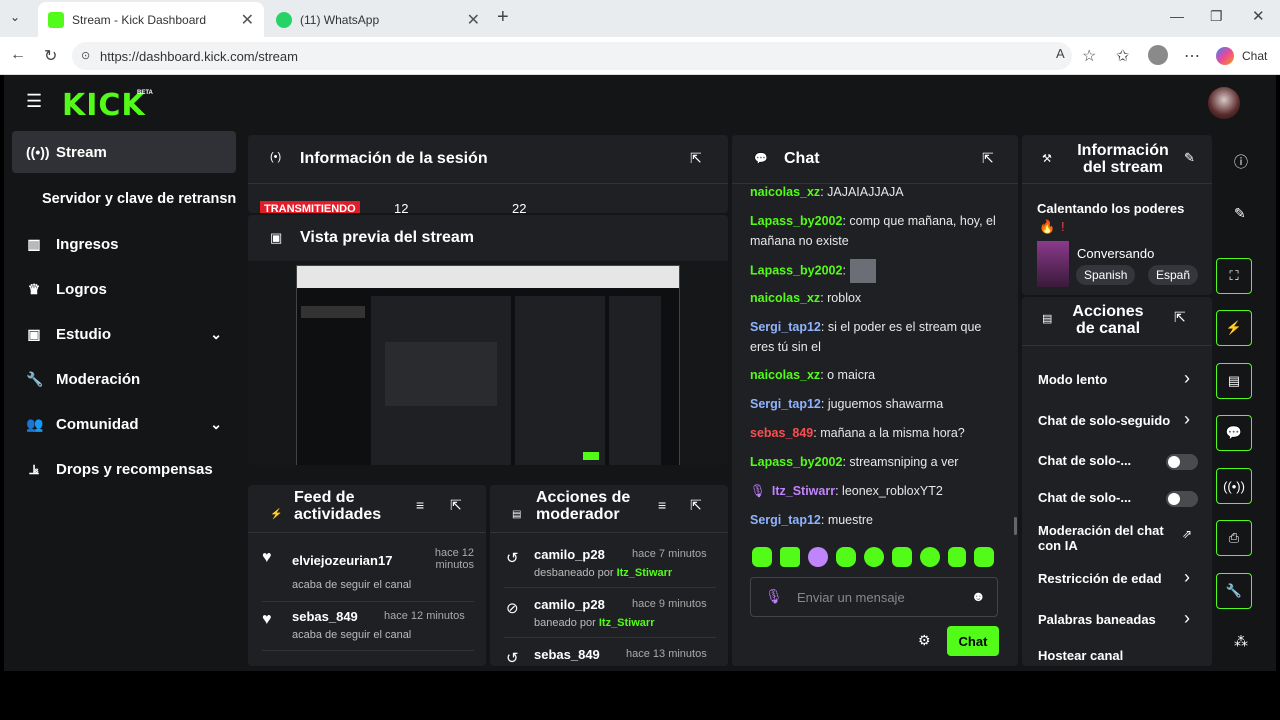 This screenshot has width=1280, height=720. Describe the element at coordinates (1060, 53) in the screenshot. I see `read-aloud-icon: A` at that location.